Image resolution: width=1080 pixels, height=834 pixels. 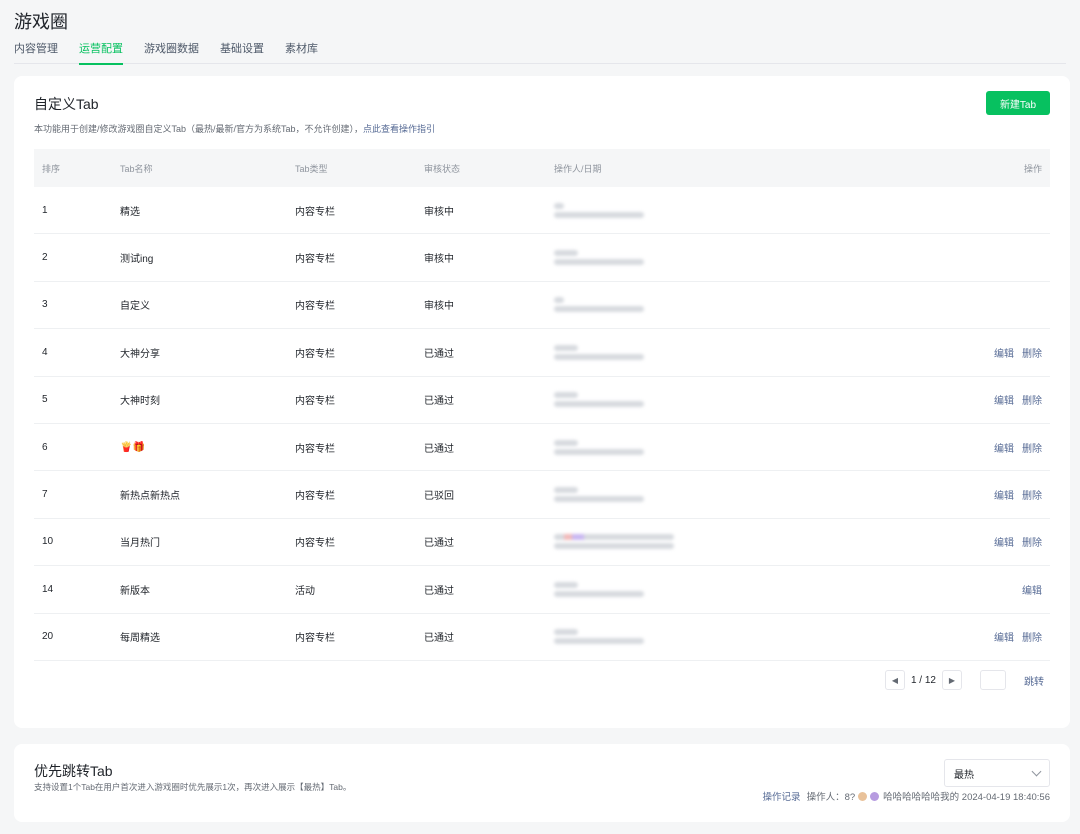 I want to click on page-title: 游戏圈, so click(x=41, y=22).